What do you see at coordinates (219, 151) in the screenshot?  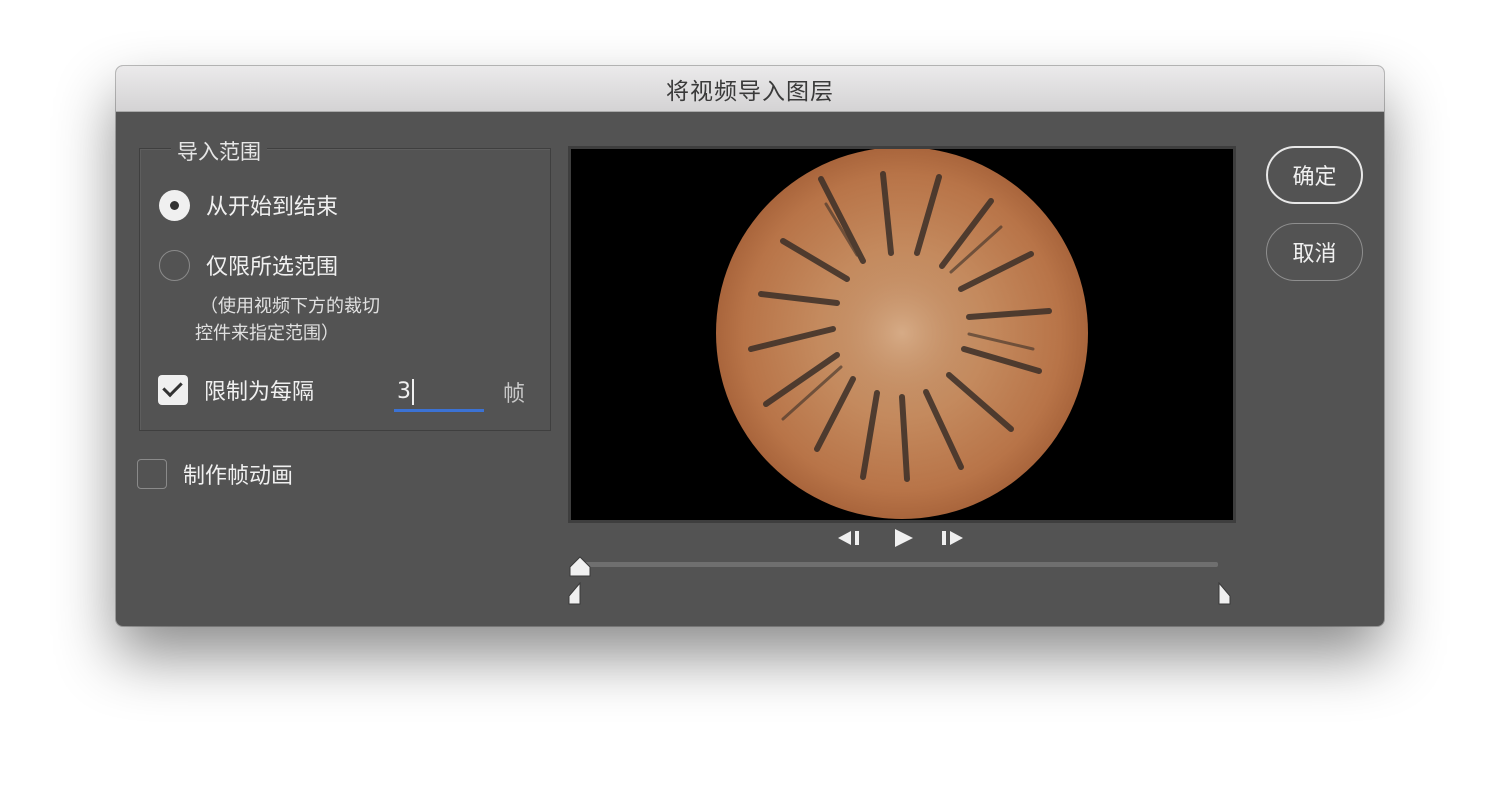 I see `import-range-title: 导入范围` at bounding box center [219, 151].